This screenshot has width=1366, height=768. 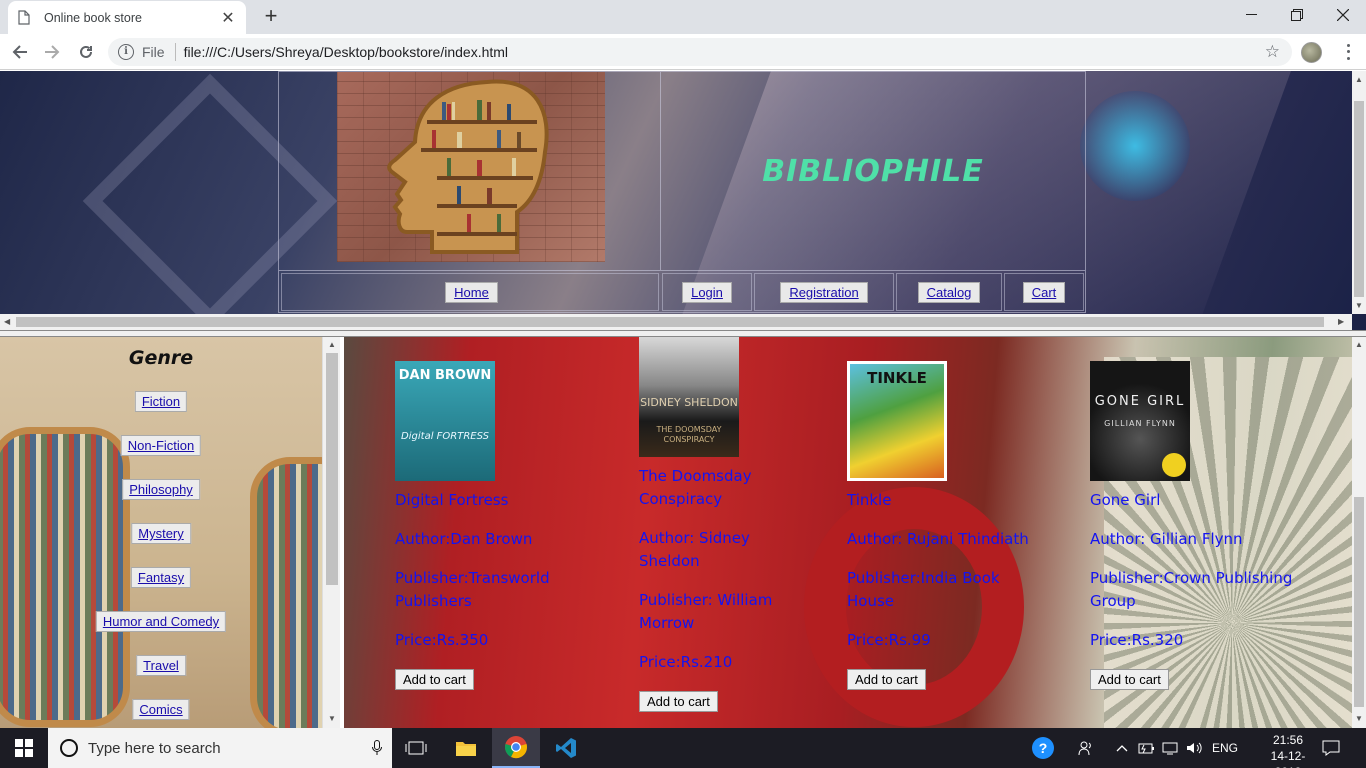 I want to click on logo-image, so click(x=471, y=167).